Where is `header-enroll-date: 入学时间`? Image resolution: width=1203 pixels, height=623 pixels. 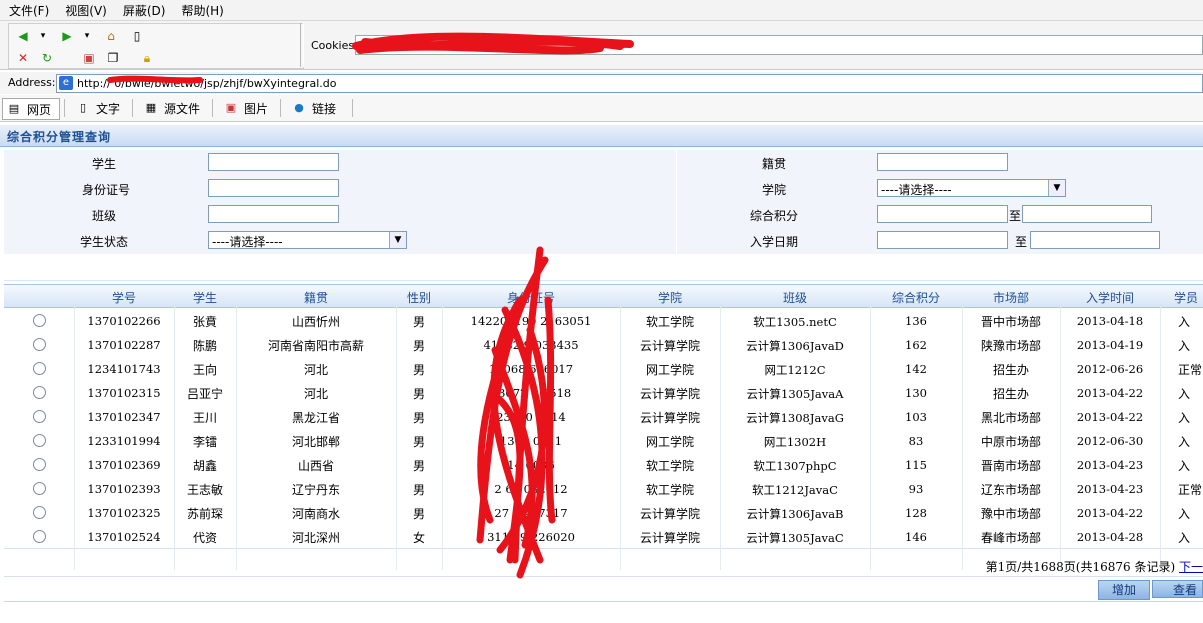
header-enroll-date: 入学时间 is located at coordinates (1110, 297).